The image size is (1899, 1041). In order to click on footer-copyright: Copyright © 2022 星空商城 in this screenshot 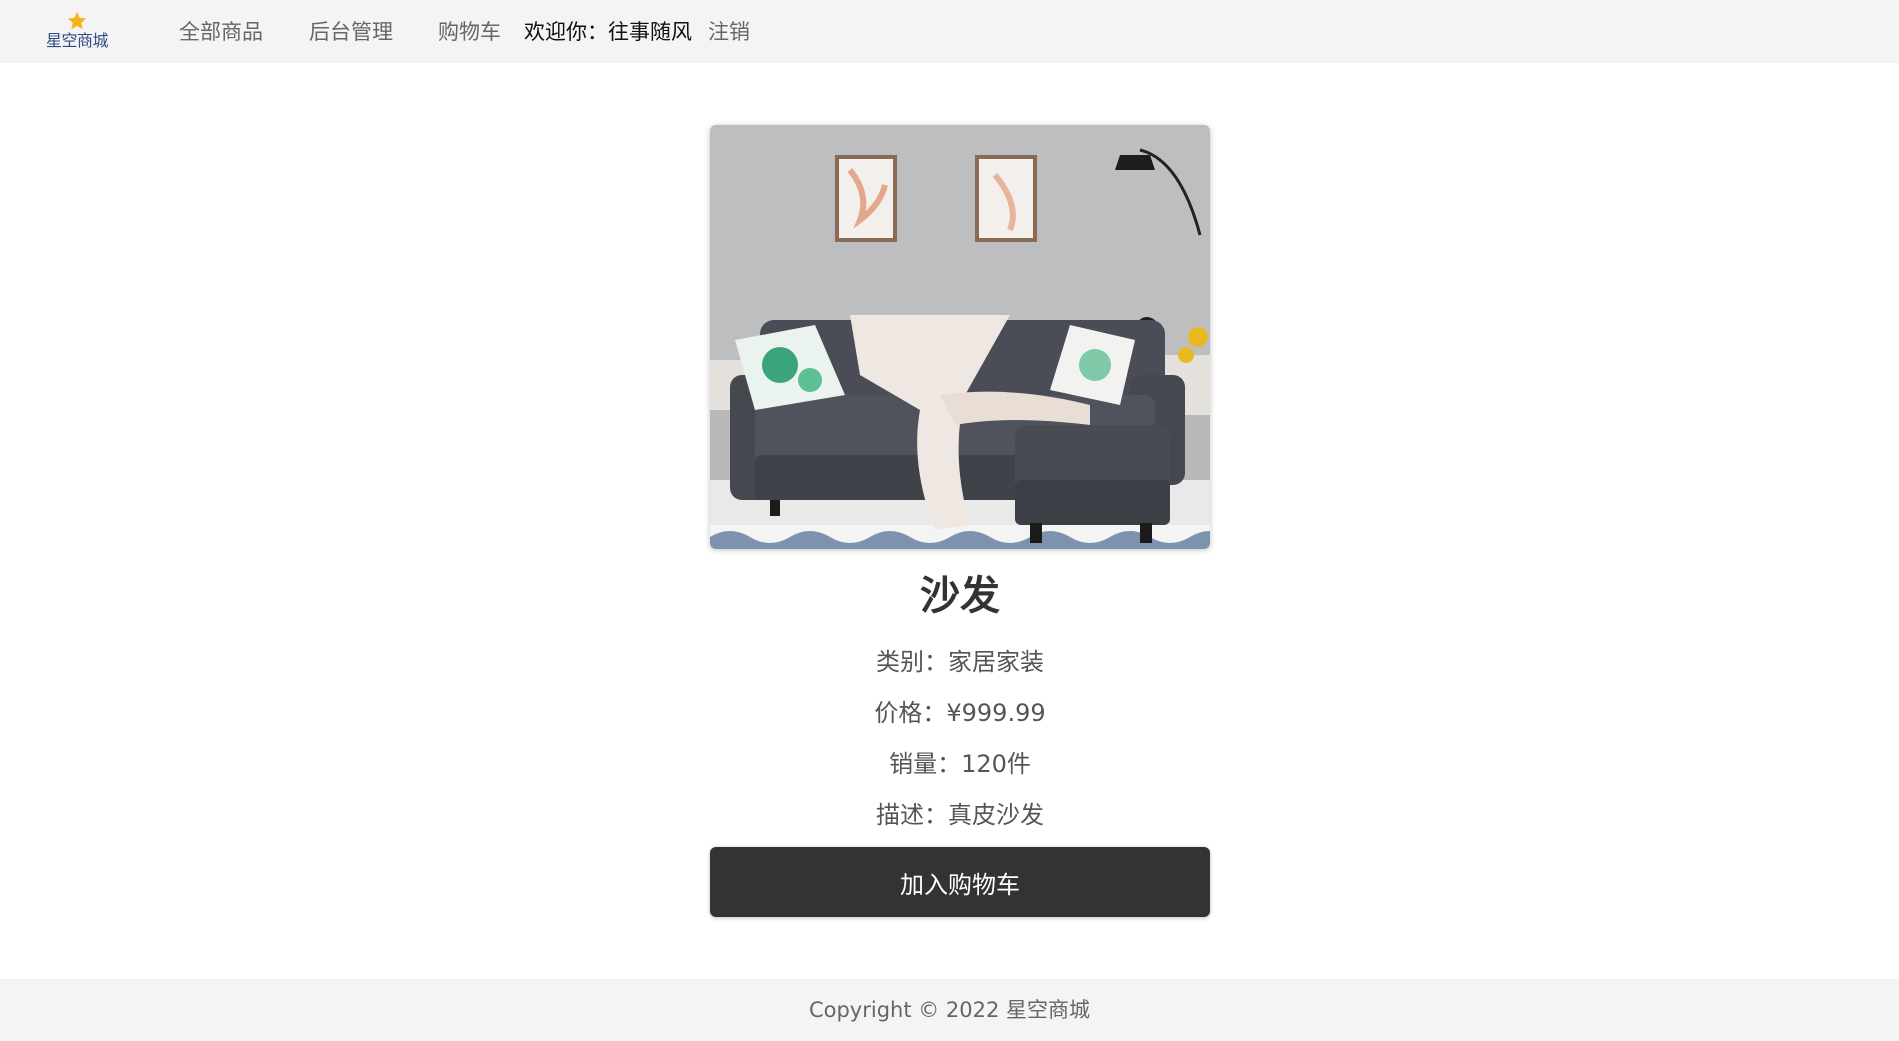, I will do `click(949, 1010)`.